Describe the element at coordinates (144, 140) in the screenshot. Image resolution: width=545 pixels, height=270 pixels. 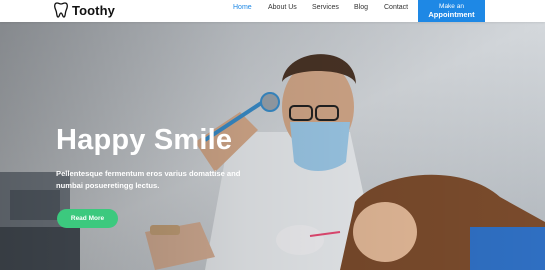
I see `hero-title: Happy Smile` at that location.